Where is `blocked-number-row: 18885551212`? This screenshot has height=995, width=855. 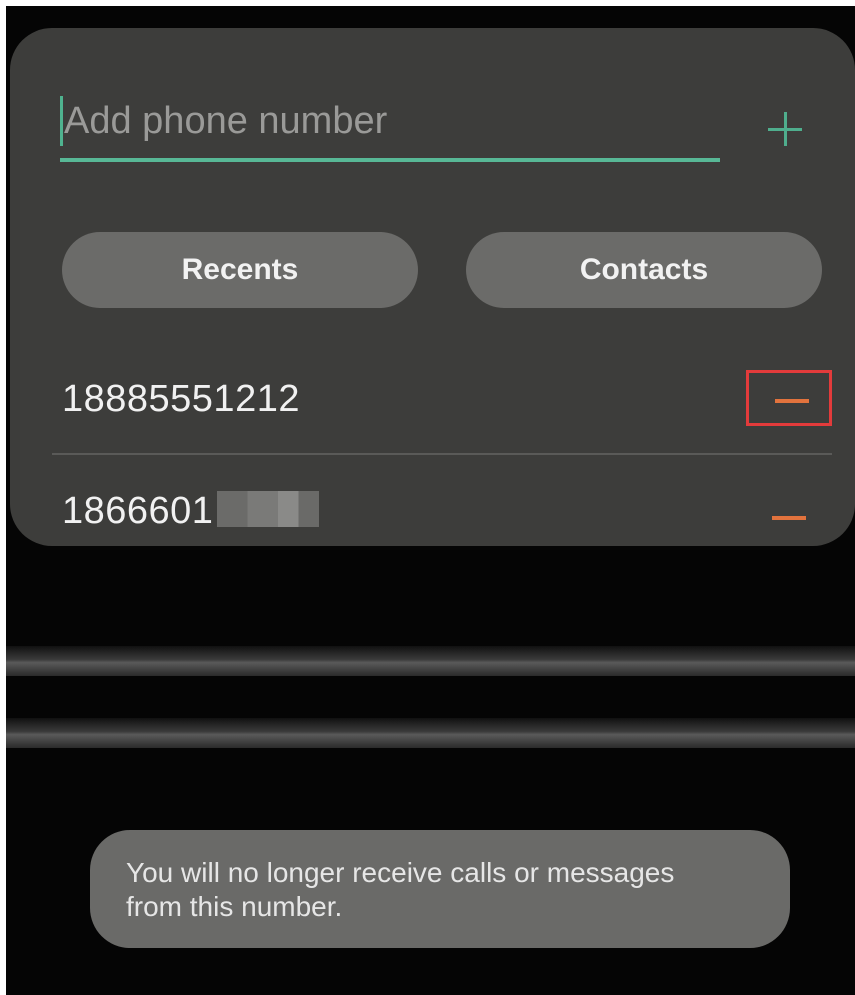 blocked-number-row: 18885551212 is located at coordinates (432, 400).